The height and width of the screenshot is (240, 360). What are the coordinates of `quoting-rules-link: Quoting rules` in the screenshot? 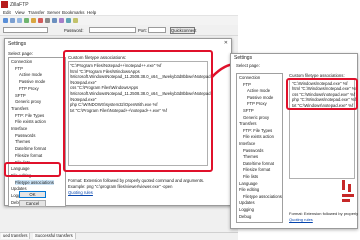 It's located at (80, 192).